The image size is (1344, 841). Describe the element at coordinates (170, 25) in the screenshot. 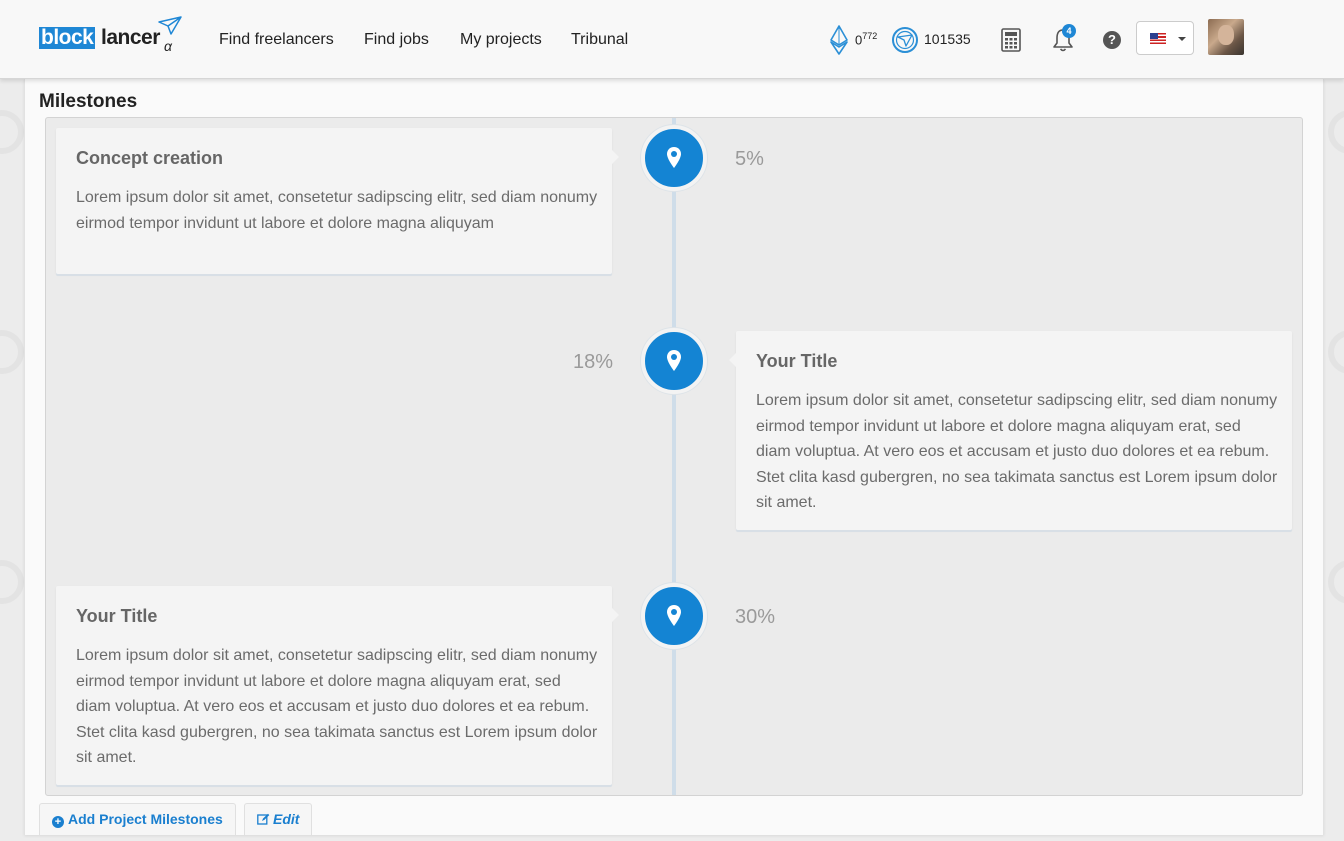

I see `paper-bird-icon` at that location.